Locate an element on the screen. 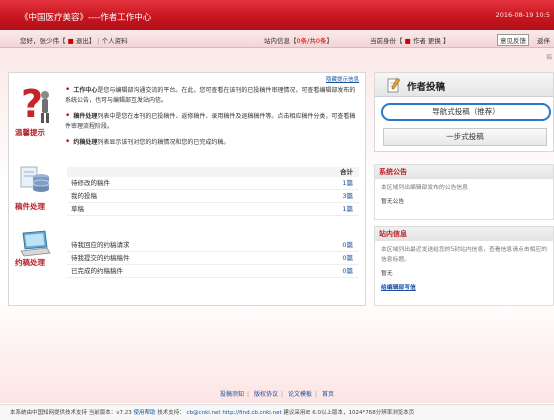 The image size is (554, 420). feedback-button: 意见反馈 is located at coordinates (513, 40).